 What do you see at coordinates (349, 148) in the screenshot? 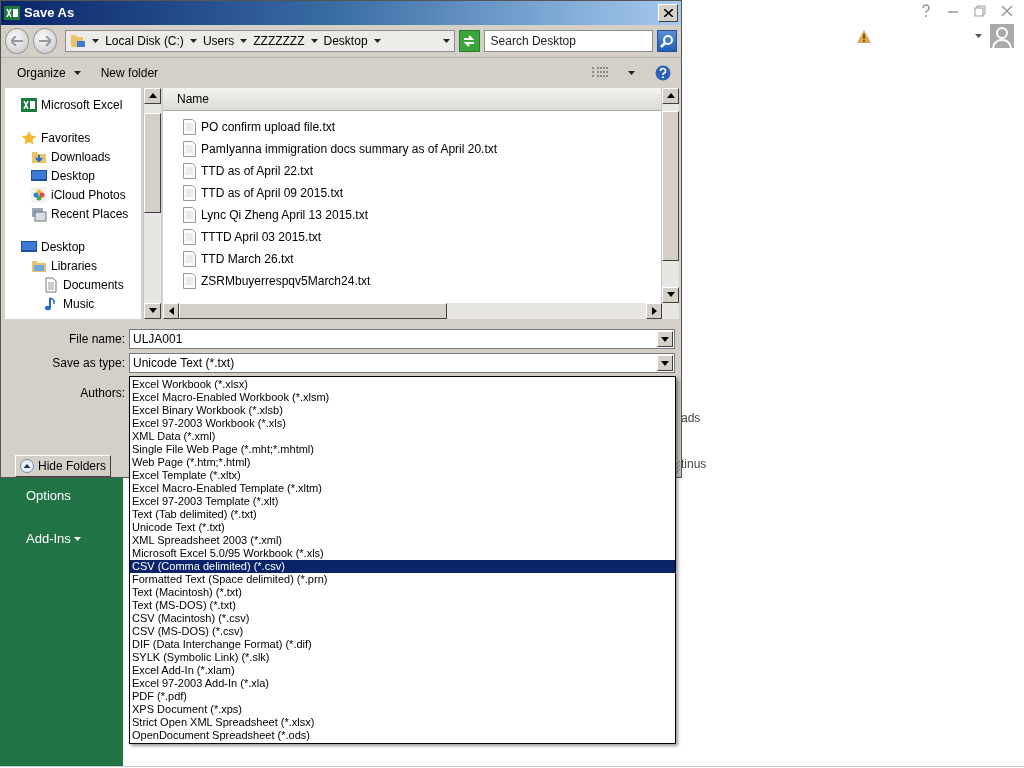
I see `file-name: PamIyanna immigration docs summary as of April 20.txt` at bounding box center [349, 148].